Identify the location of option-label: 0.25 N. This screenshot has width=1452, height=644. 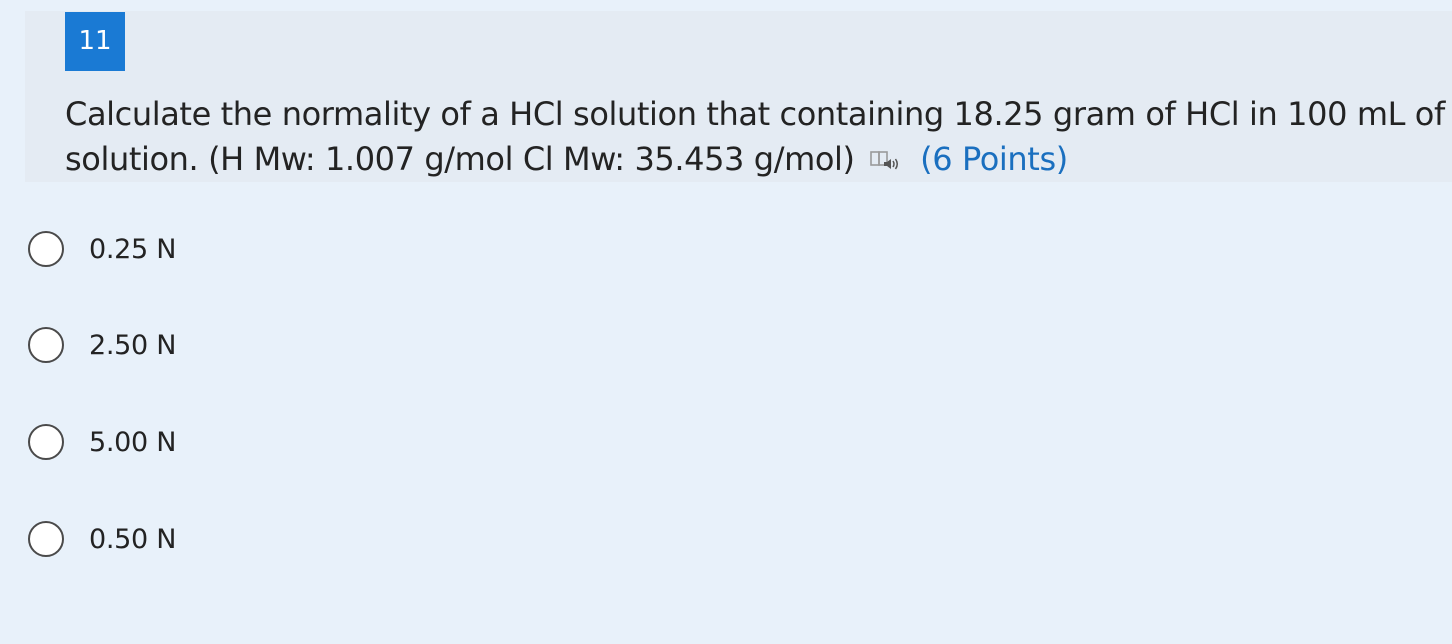
(133, 249).